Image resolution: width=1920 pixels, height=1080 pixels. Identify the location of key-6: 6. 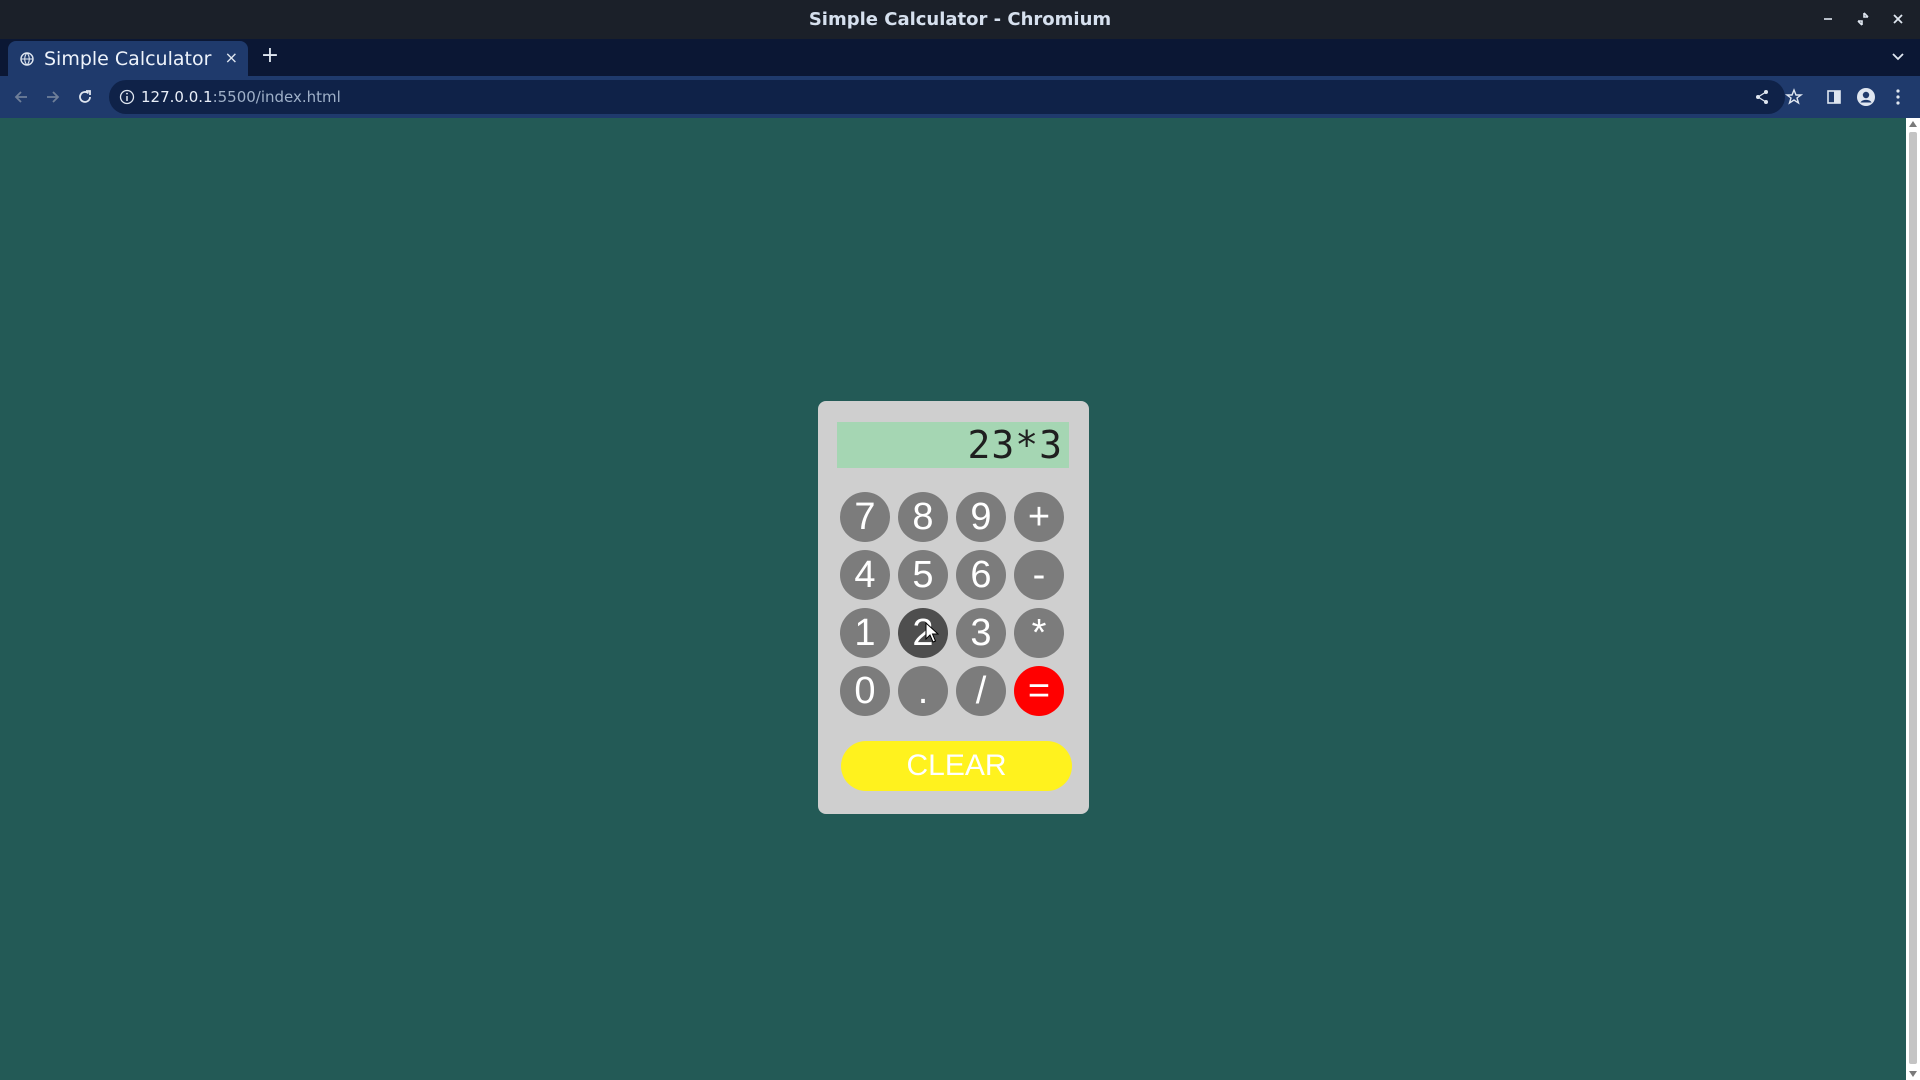
(981, 575).